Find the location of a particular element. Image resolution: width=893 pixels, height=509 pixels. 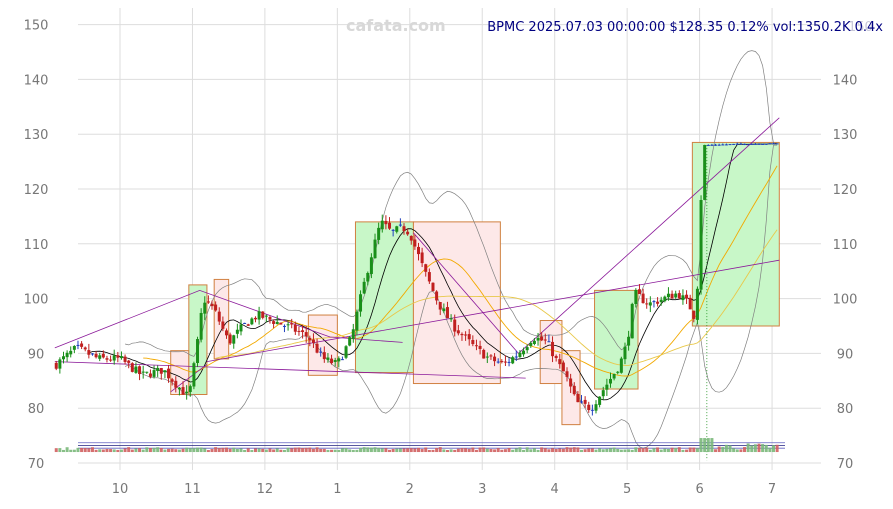

y-tick-label-left: 150 is located at coordinates (36, 26).